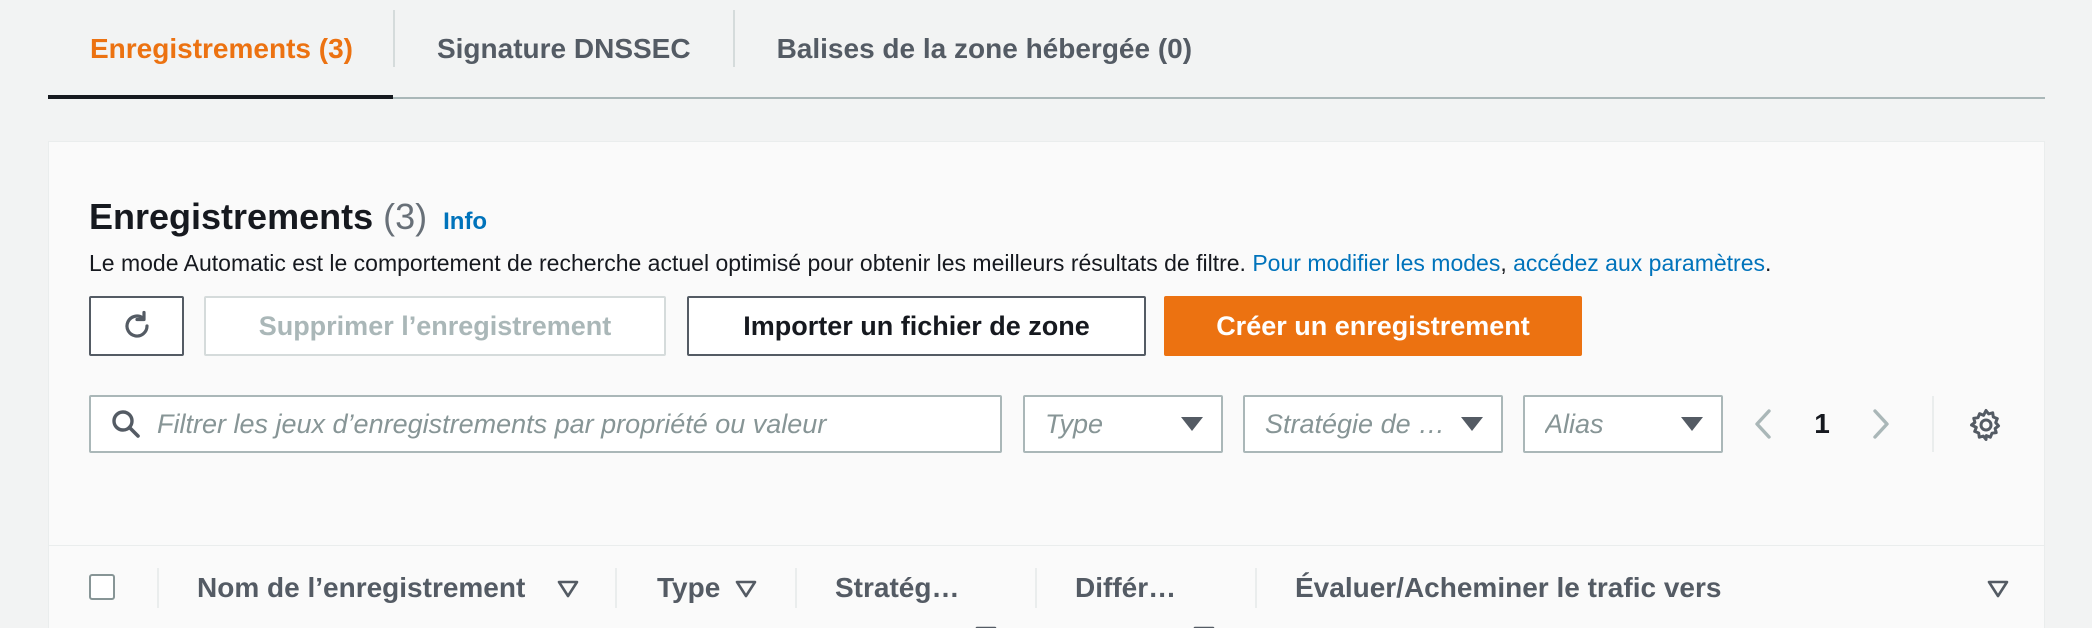  What do you see at coordinates (567, 424) in the screenshot?
I see `search-input` at bounding box center [567, 424].